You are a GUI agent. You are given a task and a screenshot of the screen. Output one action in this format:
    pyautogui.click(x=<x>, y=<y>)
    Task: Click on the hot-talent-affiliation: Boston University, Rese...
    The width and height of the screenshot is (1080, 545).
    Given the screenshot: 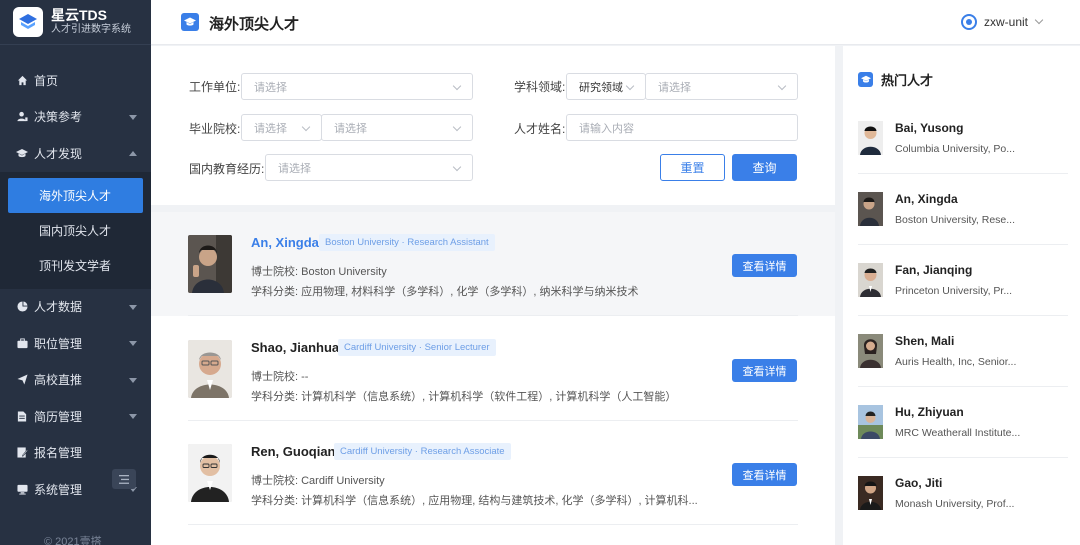 What is the action you would take?
    pyautogui.click(x=955, y=220)
    